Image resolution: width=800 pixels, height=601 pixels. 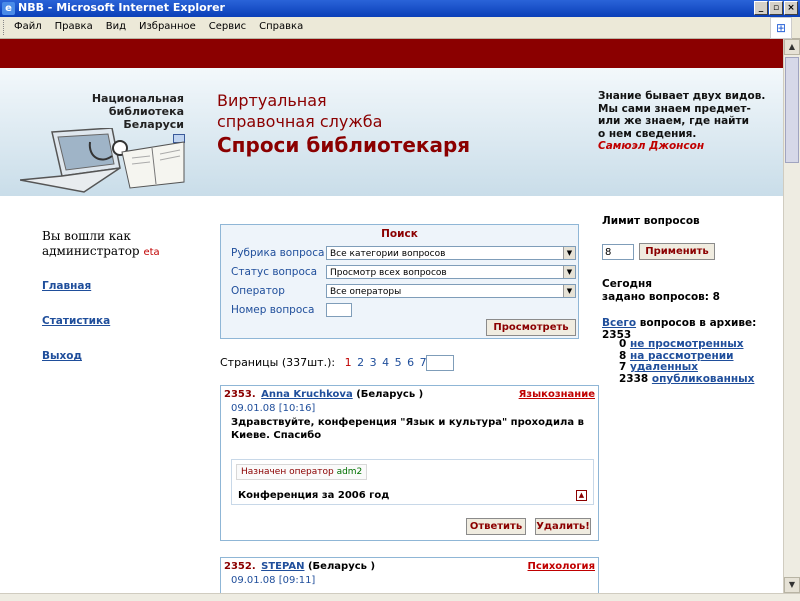 I want to click on category-link: Языкознание, so click(x=557, y=394).